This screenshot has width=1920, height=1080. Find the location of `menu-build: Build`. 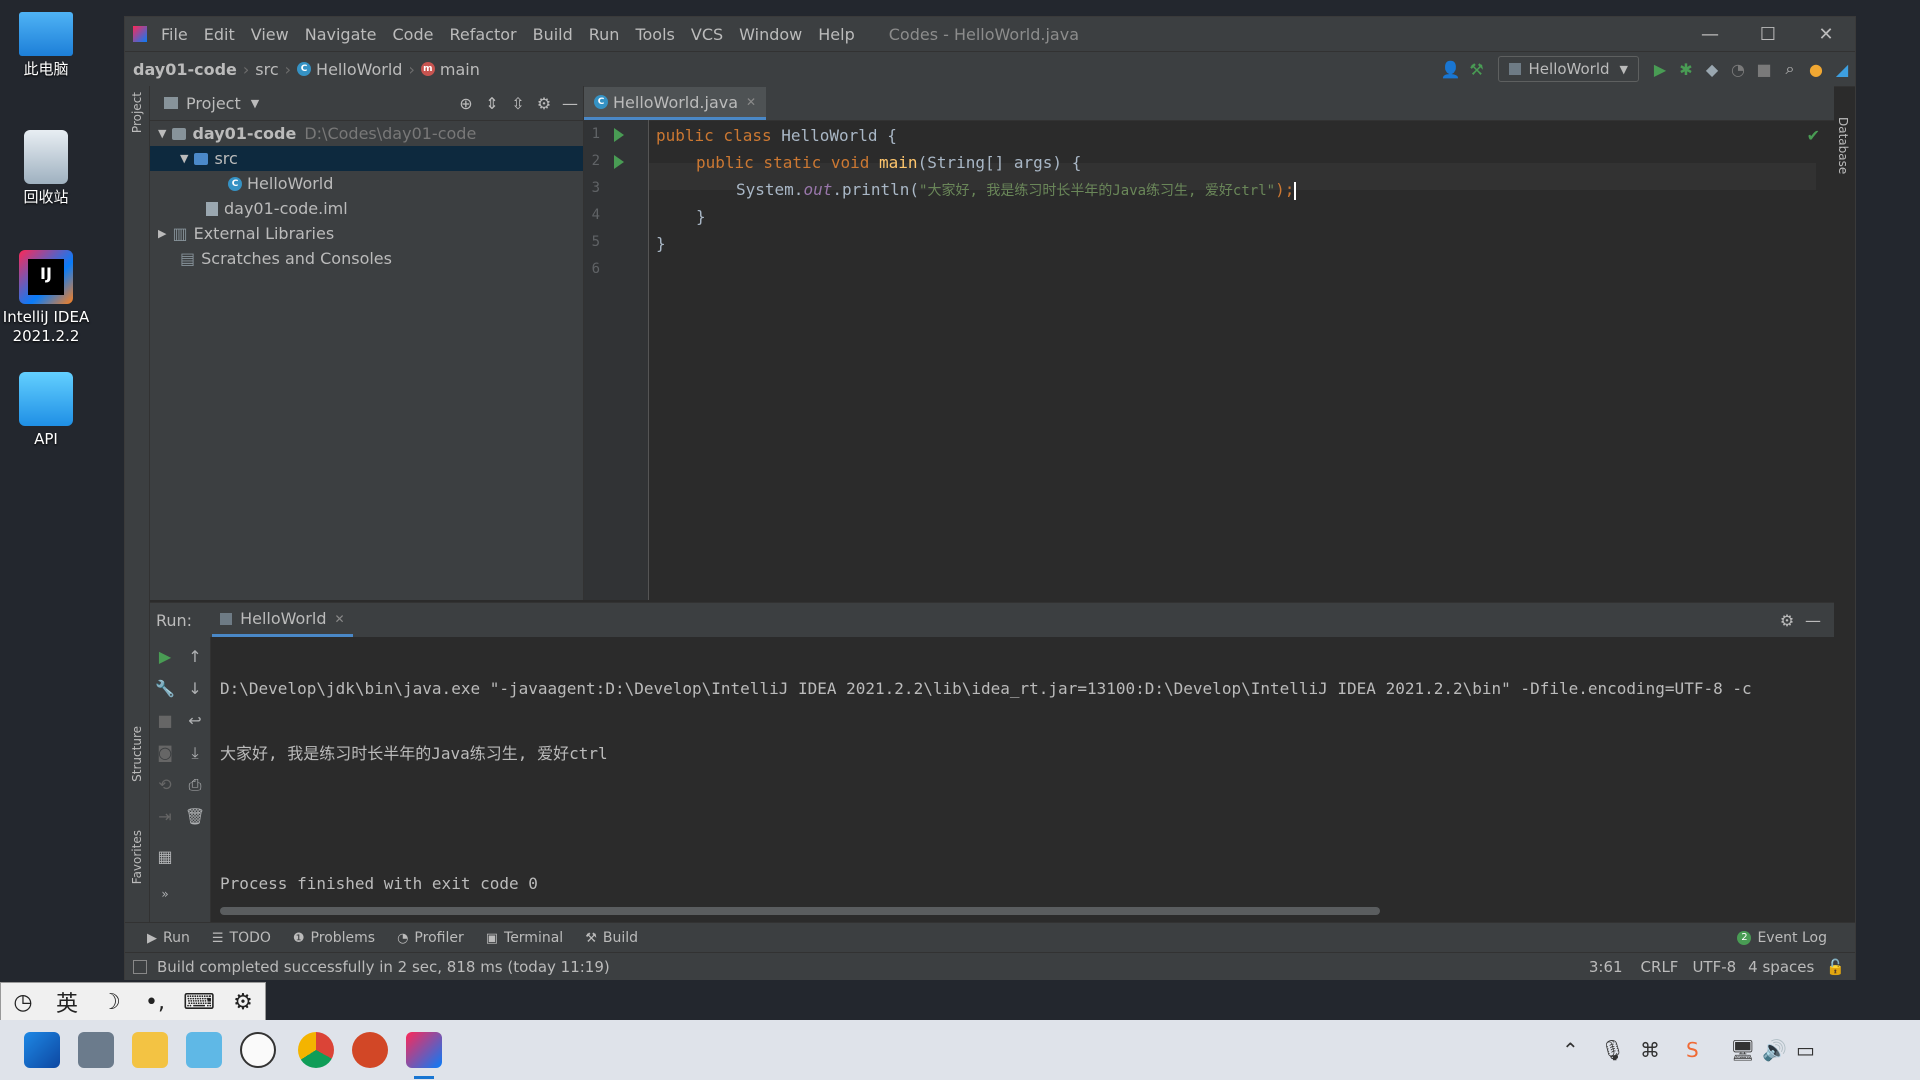

menu-build: Build is located at coordinates (553, 34).